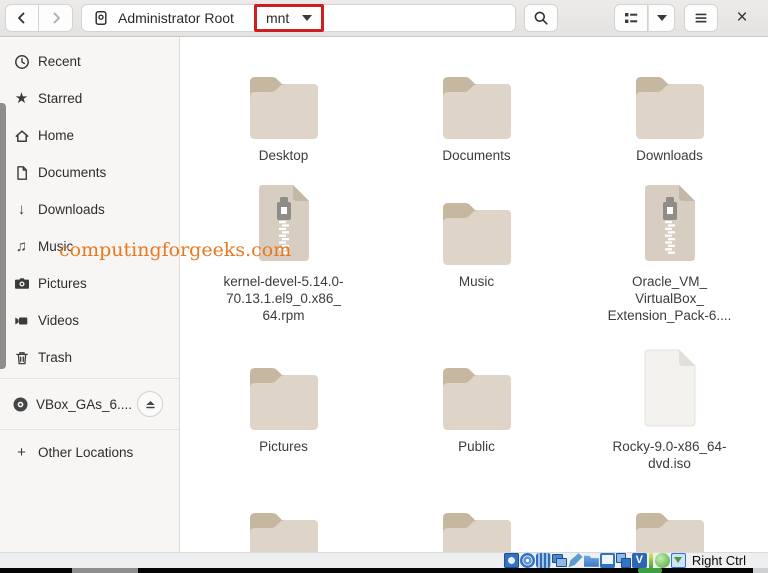 The image size is (768, 573). I want to click on sidebar-item-label: Pictures, so click(62, 283).